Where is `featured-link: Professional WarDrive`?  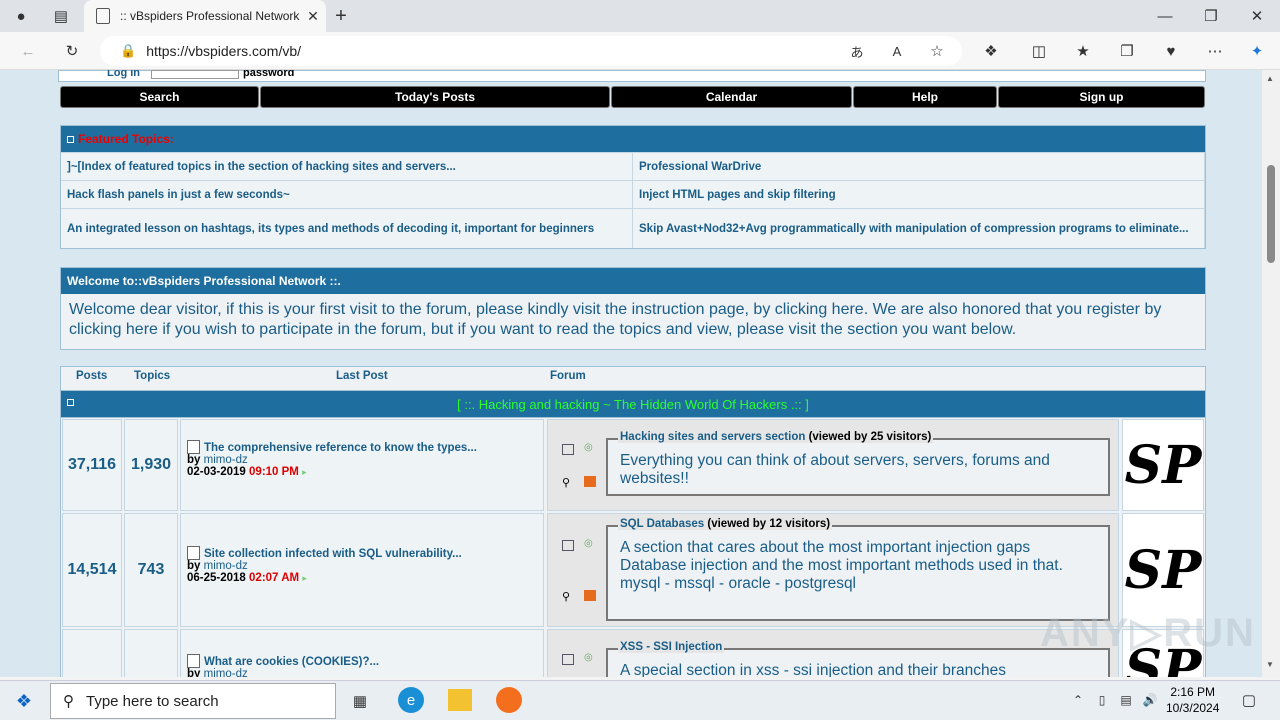 featured-link: Professional WarDrive is located at coordinates (919, 166).